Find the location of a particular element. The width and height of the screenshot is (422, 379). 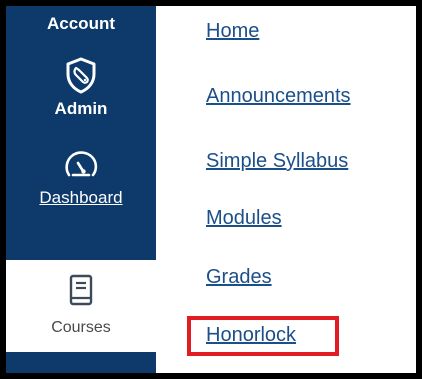

honorlock-highlight-box is located at coordinates (263, 336).